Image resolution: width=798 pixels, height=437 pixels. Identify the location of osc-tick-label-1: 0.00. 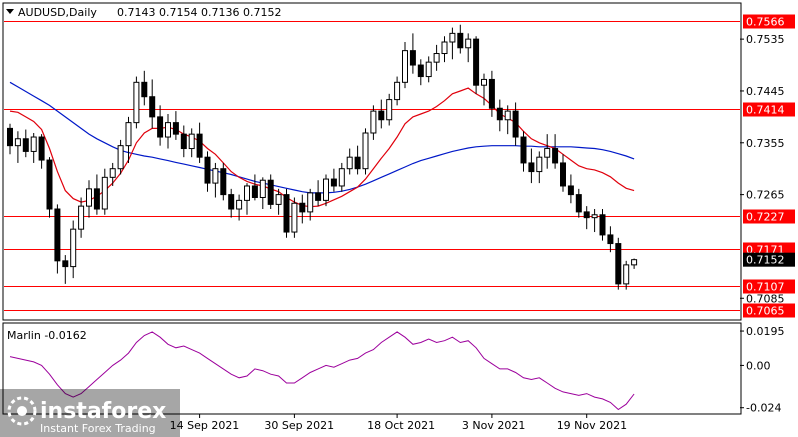
(758, 365).